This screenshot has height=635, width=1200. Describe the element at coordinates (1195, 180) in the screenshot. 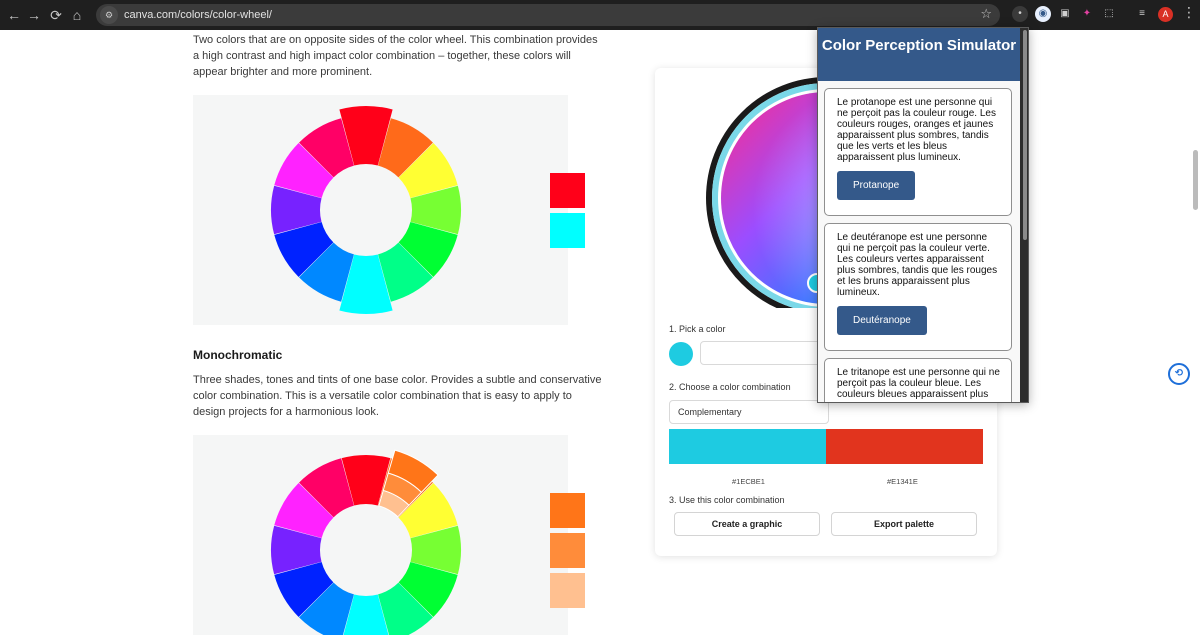

I see `page-scrollbar` at that location.